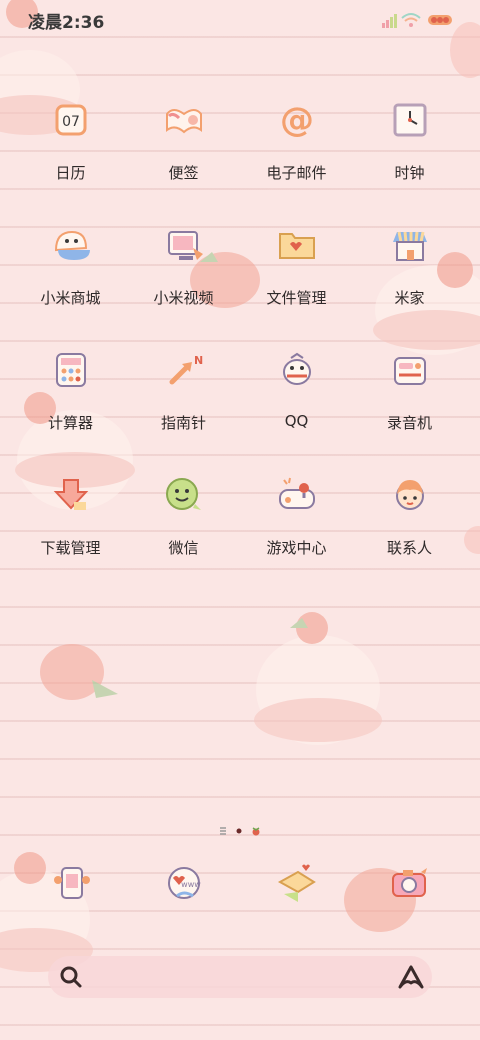  I want to click on game-center-icon, so click(297, 495).